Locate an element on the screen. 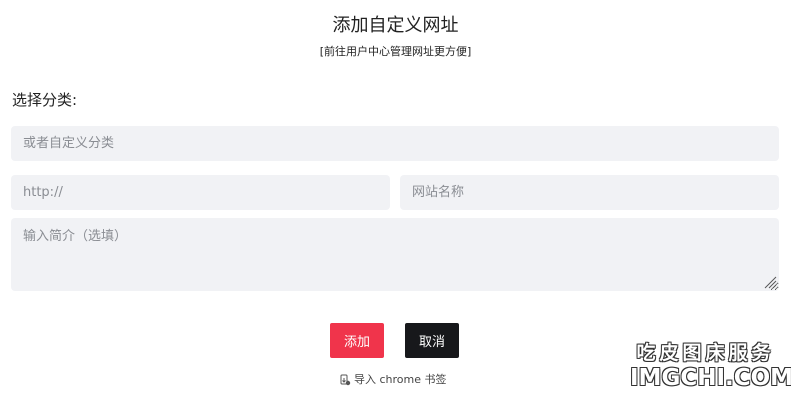  watermark-line1: 吃皮图床服务 is located at coordinates (705, 353).